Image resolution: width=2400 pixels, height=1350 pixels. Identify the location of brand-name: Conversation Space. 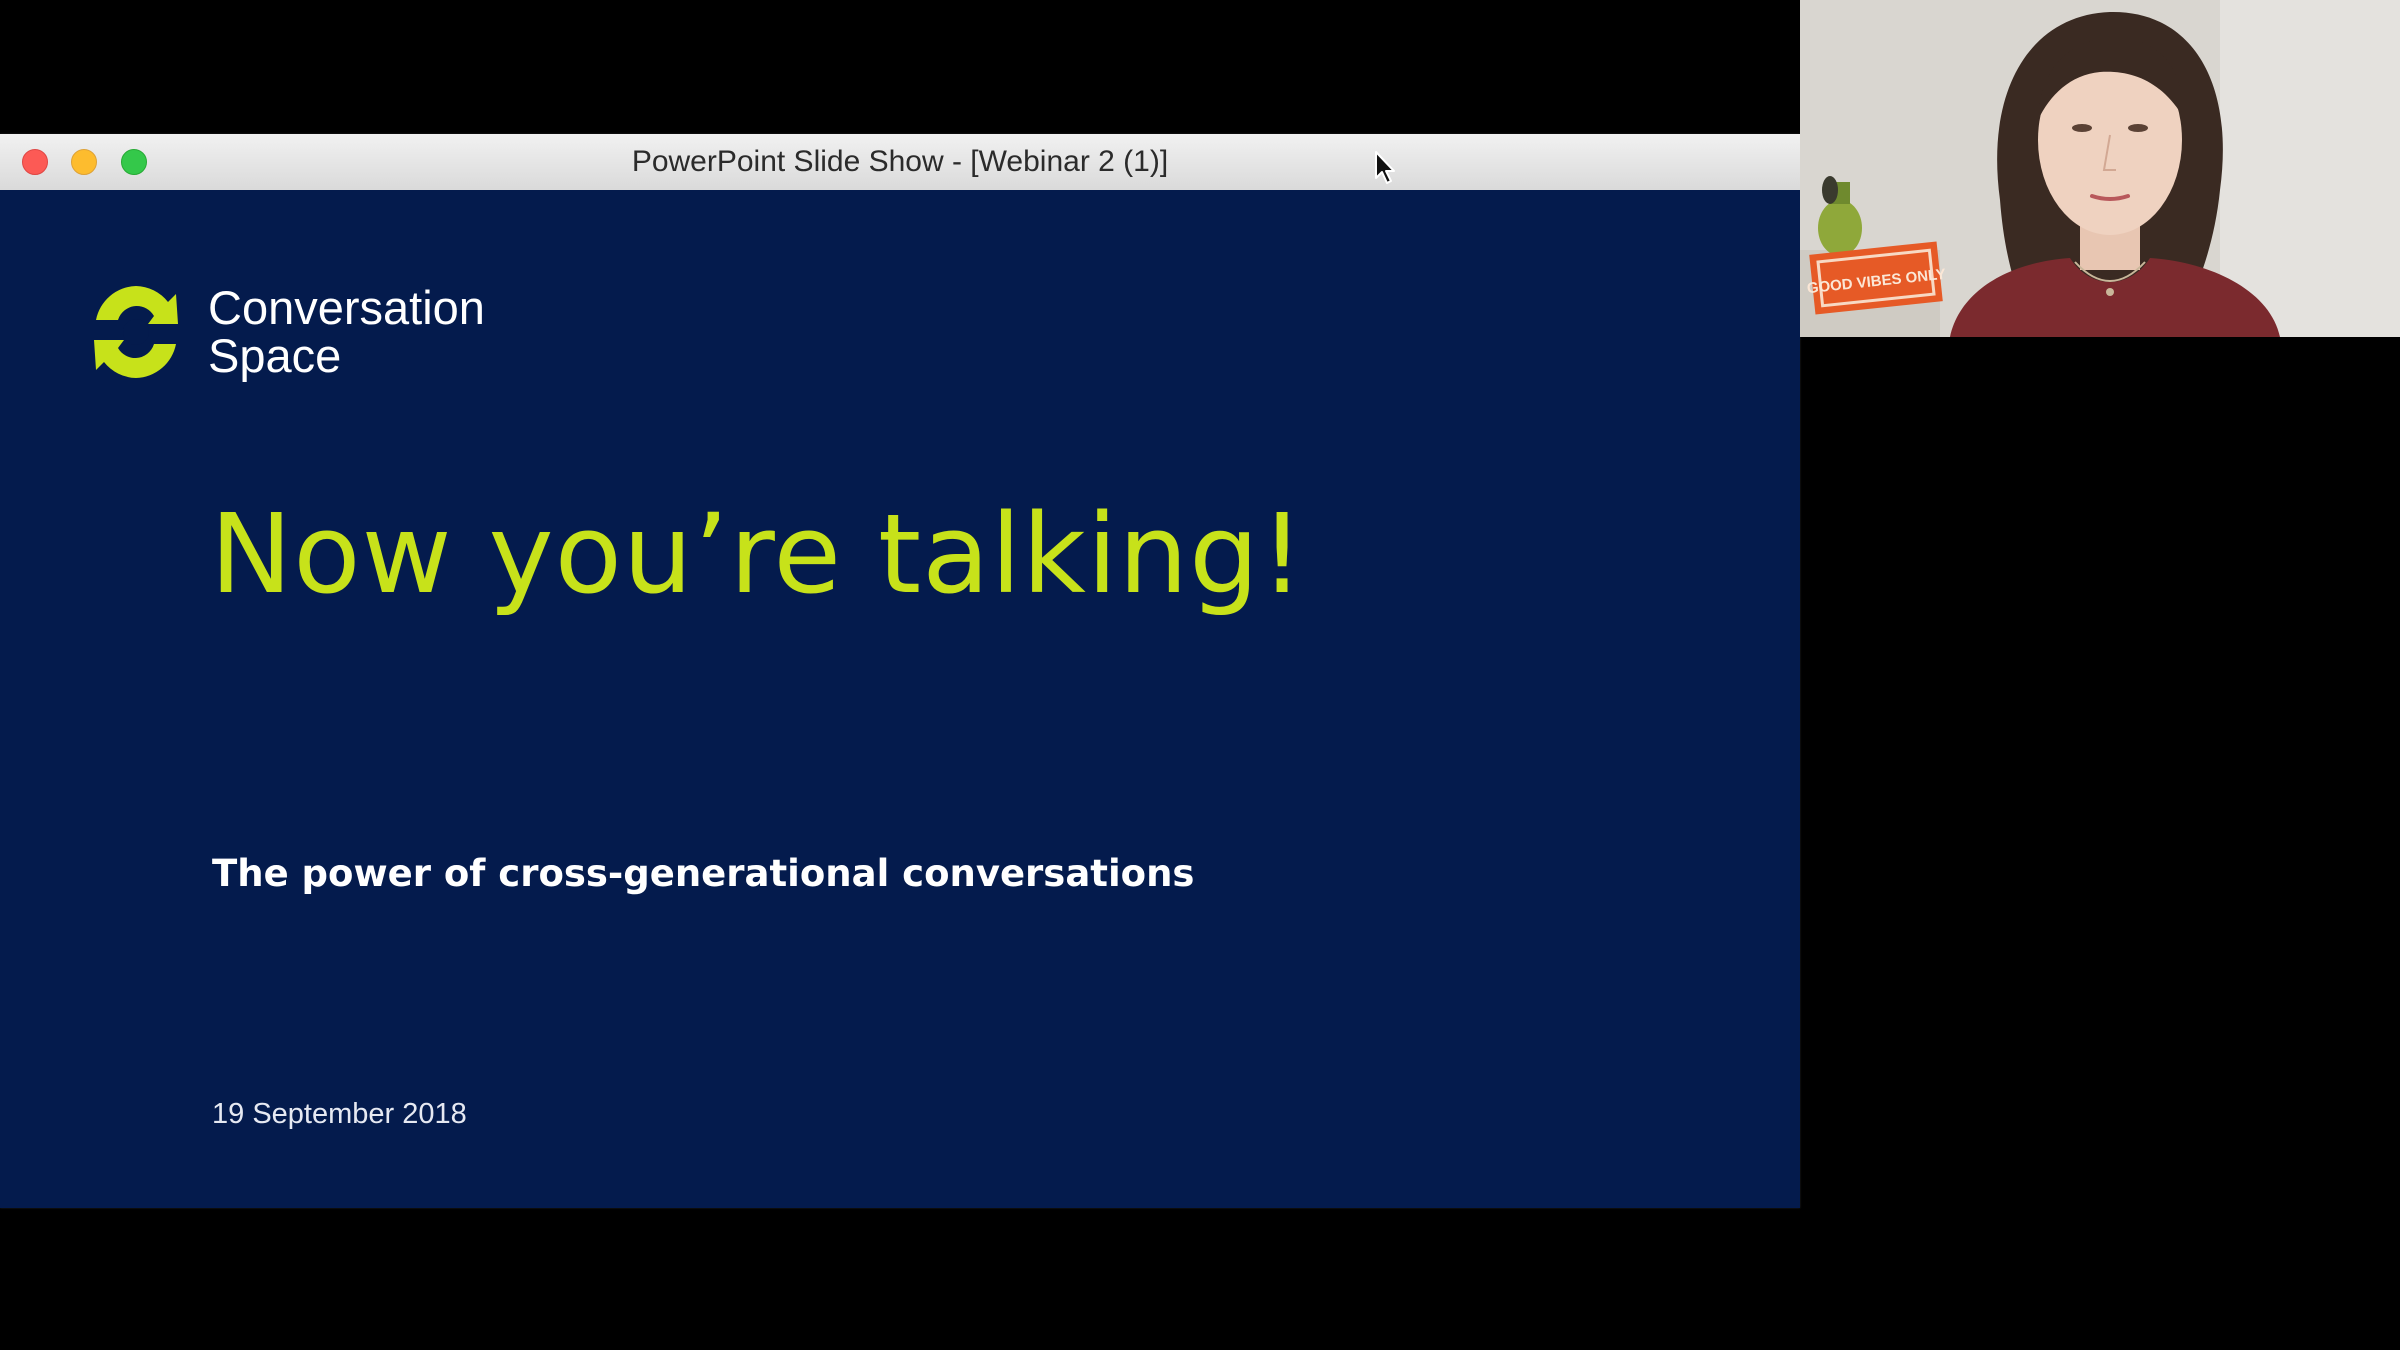
(346, 332).